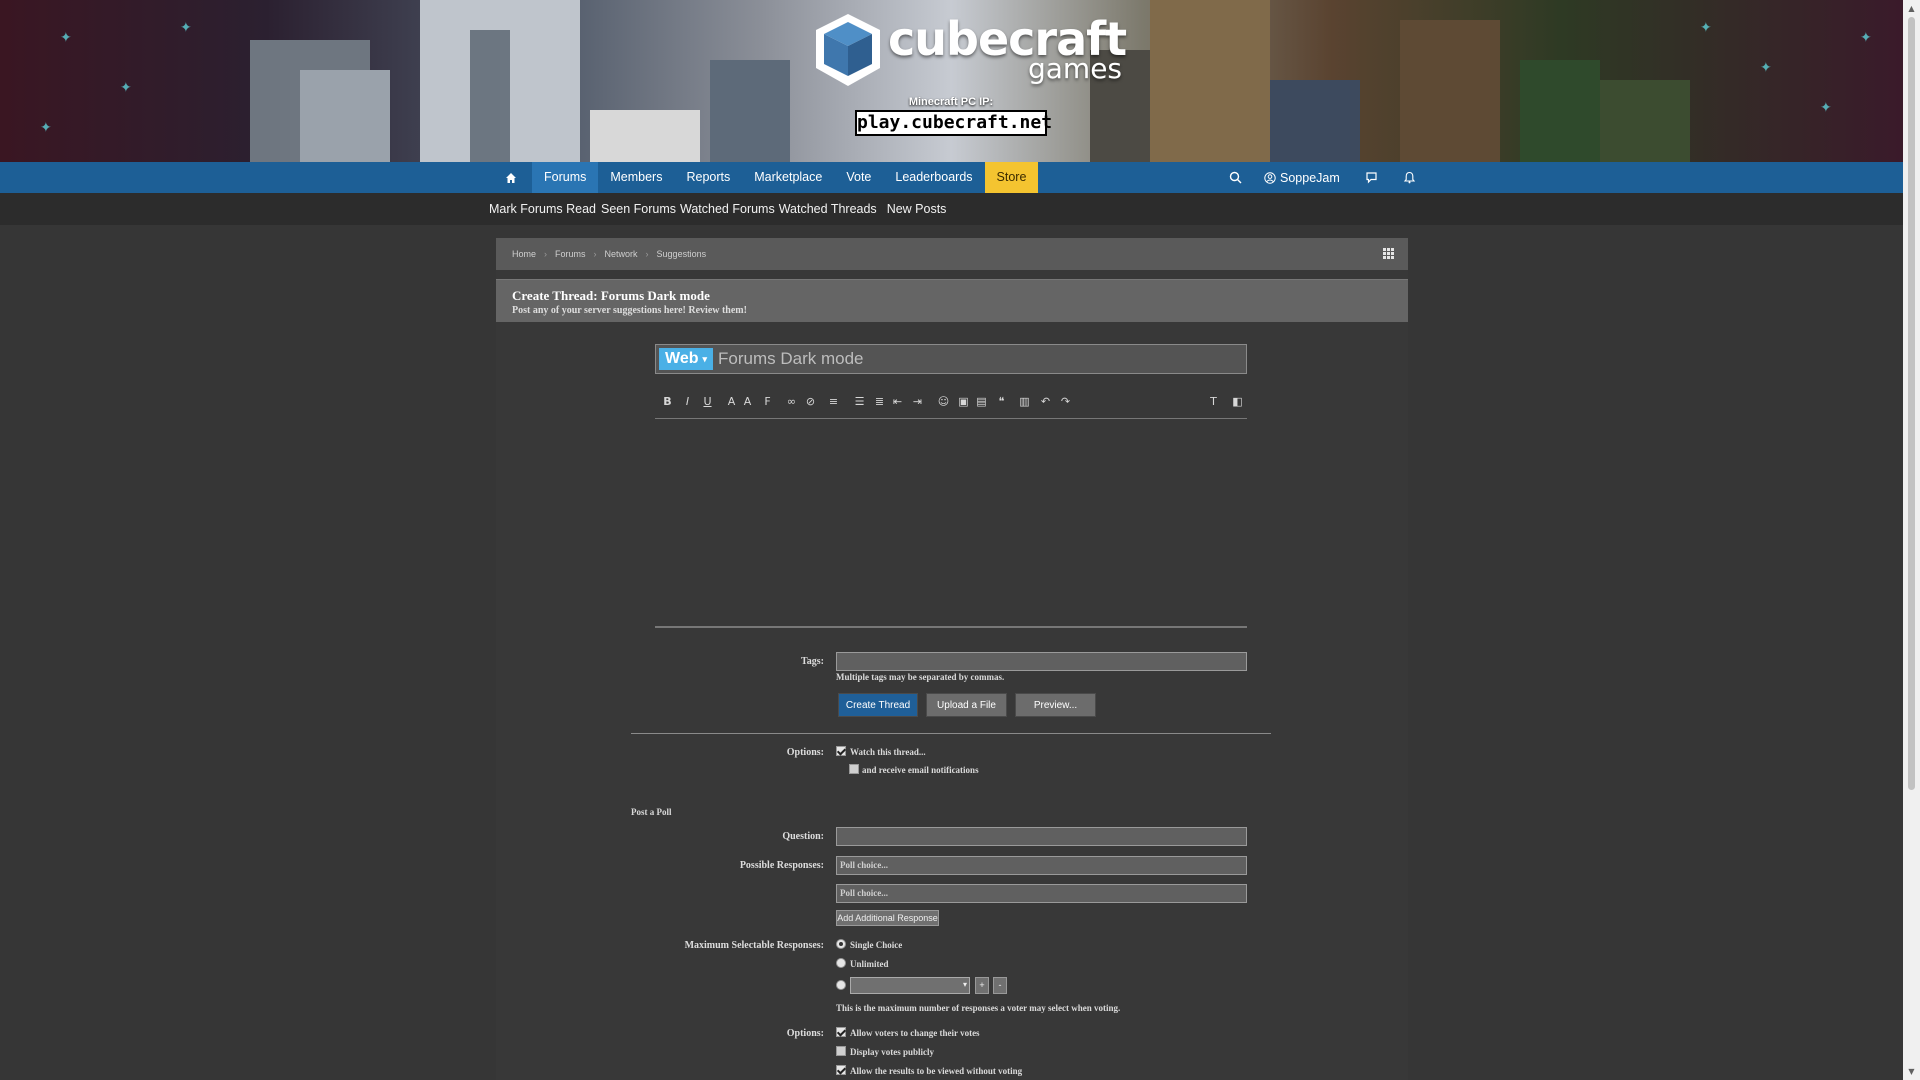 Image resolution: width=1920 pixels, height=1080 pixels. I want to click on link-icon: ∞, so click(791, 401).